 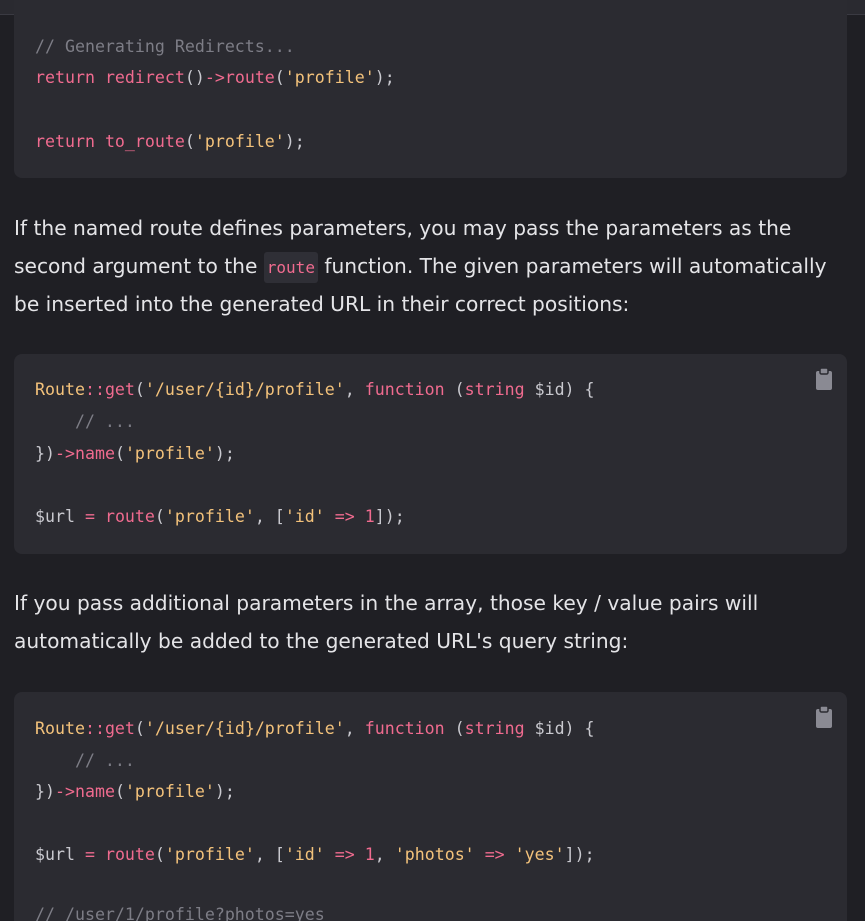 I want to click on code-token: 'photos', so click(x=434, y=854).